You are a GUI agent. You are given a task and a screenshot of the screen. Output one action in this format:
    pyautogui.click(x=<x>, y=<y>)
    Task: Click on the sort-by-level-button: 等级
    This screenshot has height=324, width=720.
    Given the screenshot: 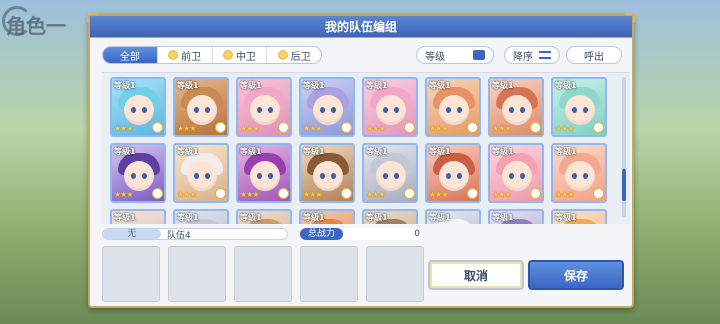 What is the action you would take?
    pyautogui.click(x=455, y=55)
    